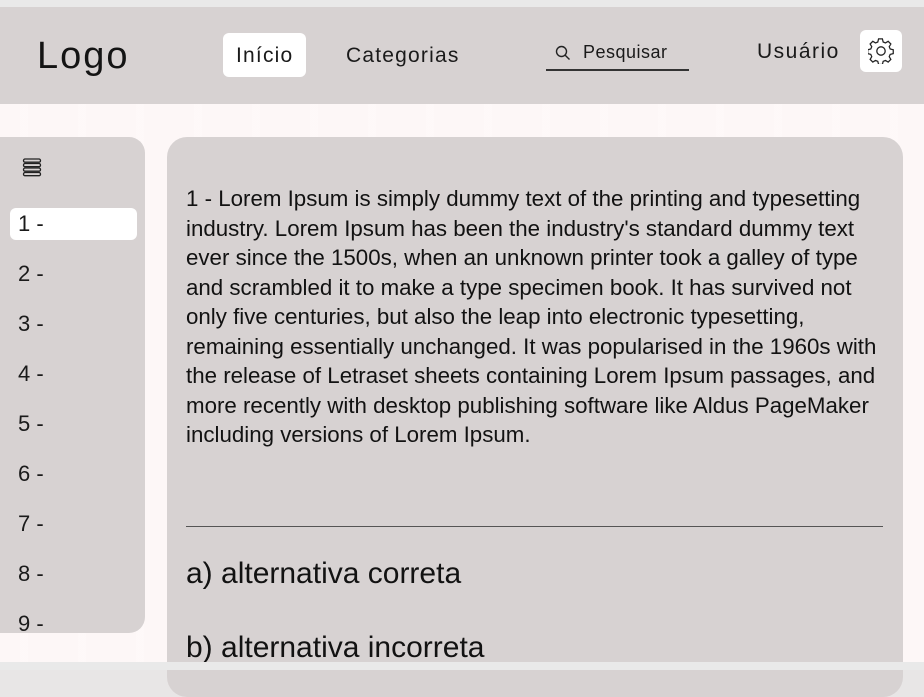 The image size is (924, 697). I want to click on search-input: Pesquisar, so click(617, 54).